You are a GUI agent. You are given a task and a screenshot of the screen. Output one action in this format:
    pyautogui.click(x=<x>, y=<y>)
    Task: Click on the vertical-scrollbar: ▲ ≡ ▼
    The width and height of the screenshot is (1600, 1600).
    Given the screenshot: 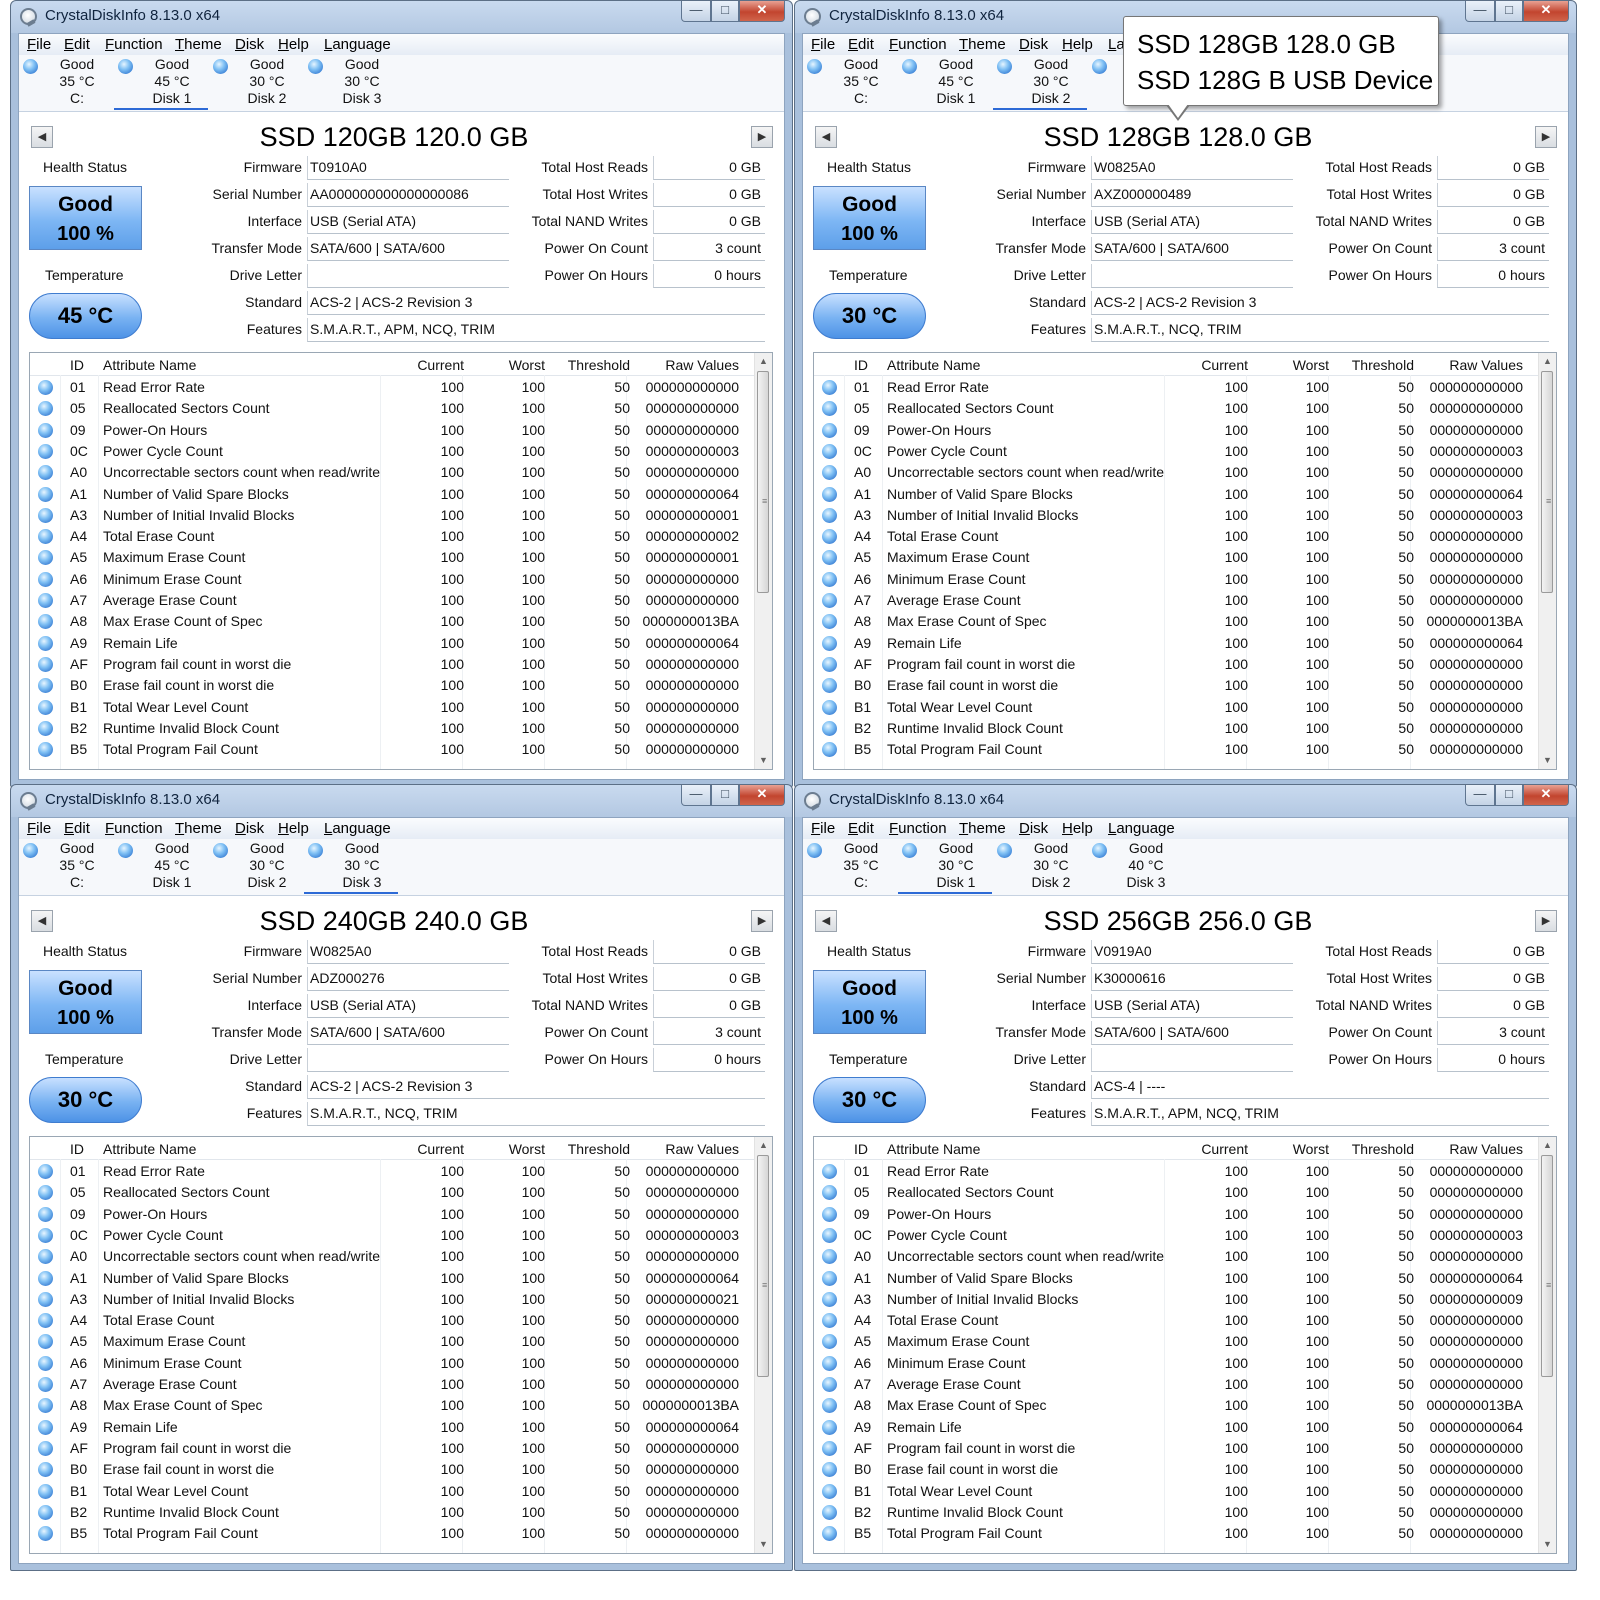 What is the action you would take?
    pyautogui.click(x=1547, y=561)
    